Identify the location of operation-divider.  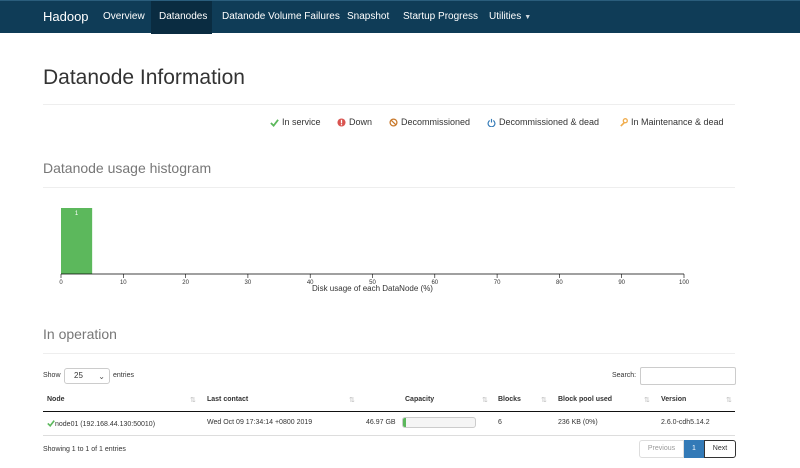
(389, 353).